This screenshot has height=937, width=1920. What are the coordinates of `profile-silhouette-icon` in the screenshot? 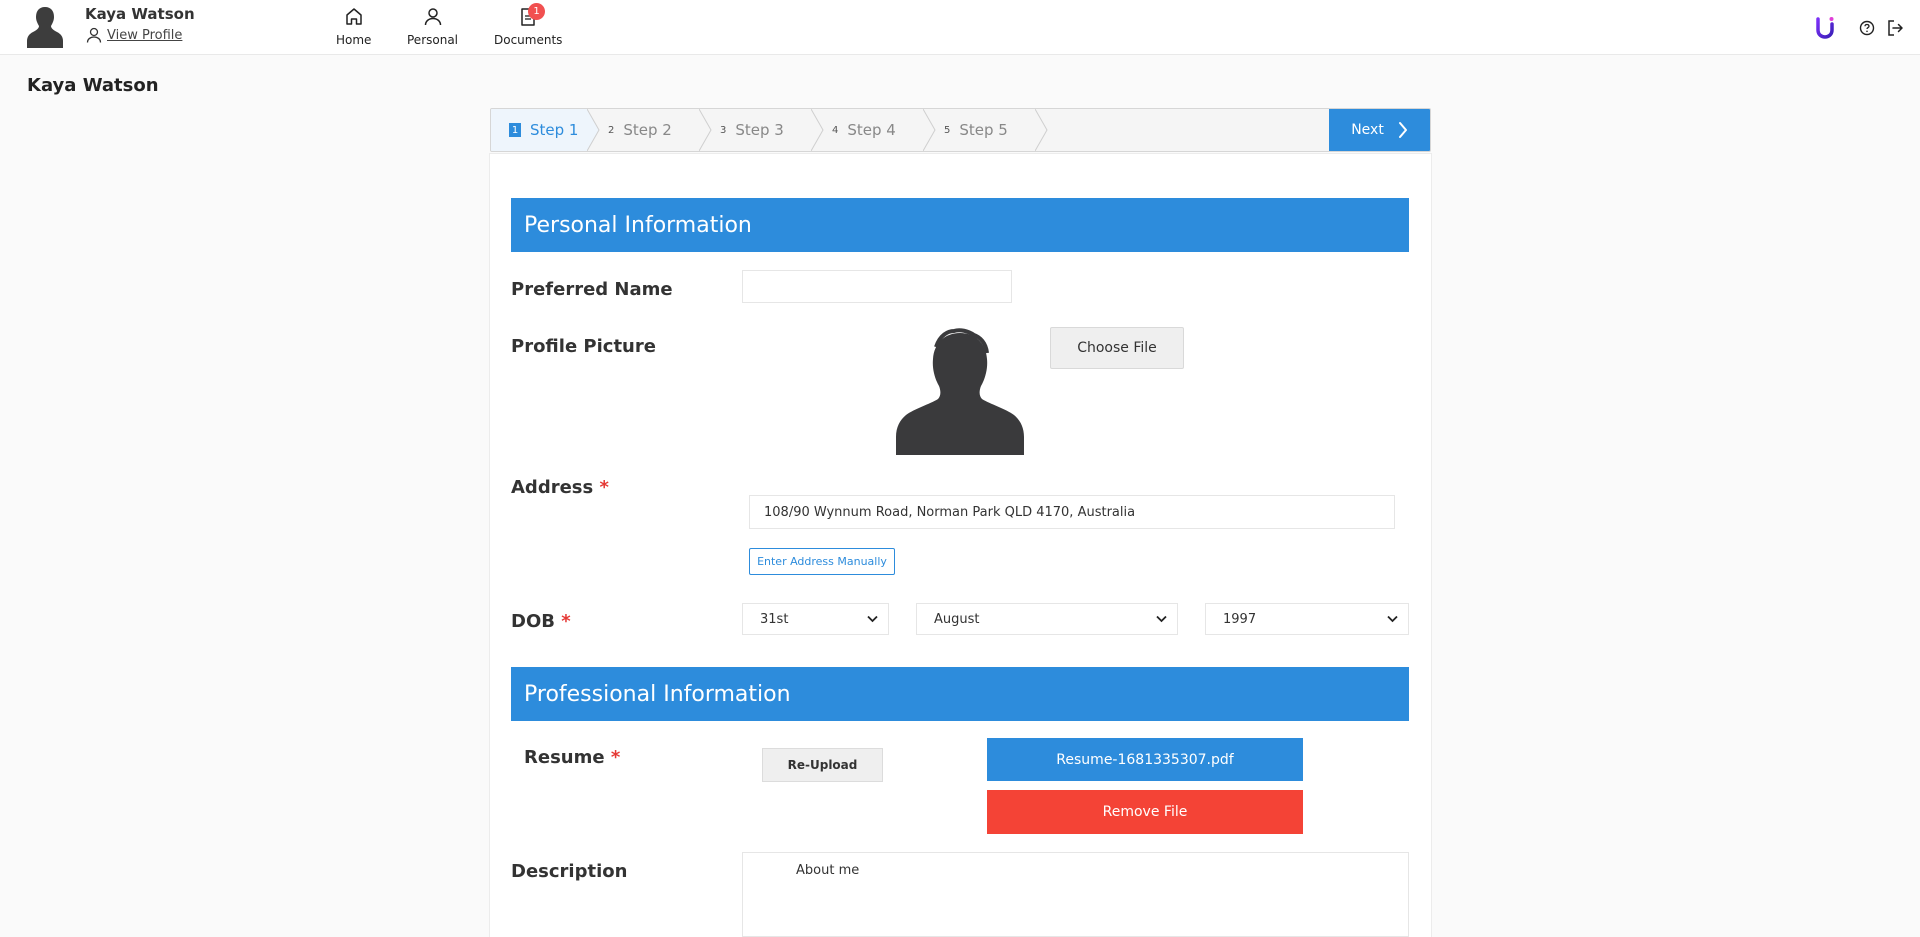 It's located at (960, 391).